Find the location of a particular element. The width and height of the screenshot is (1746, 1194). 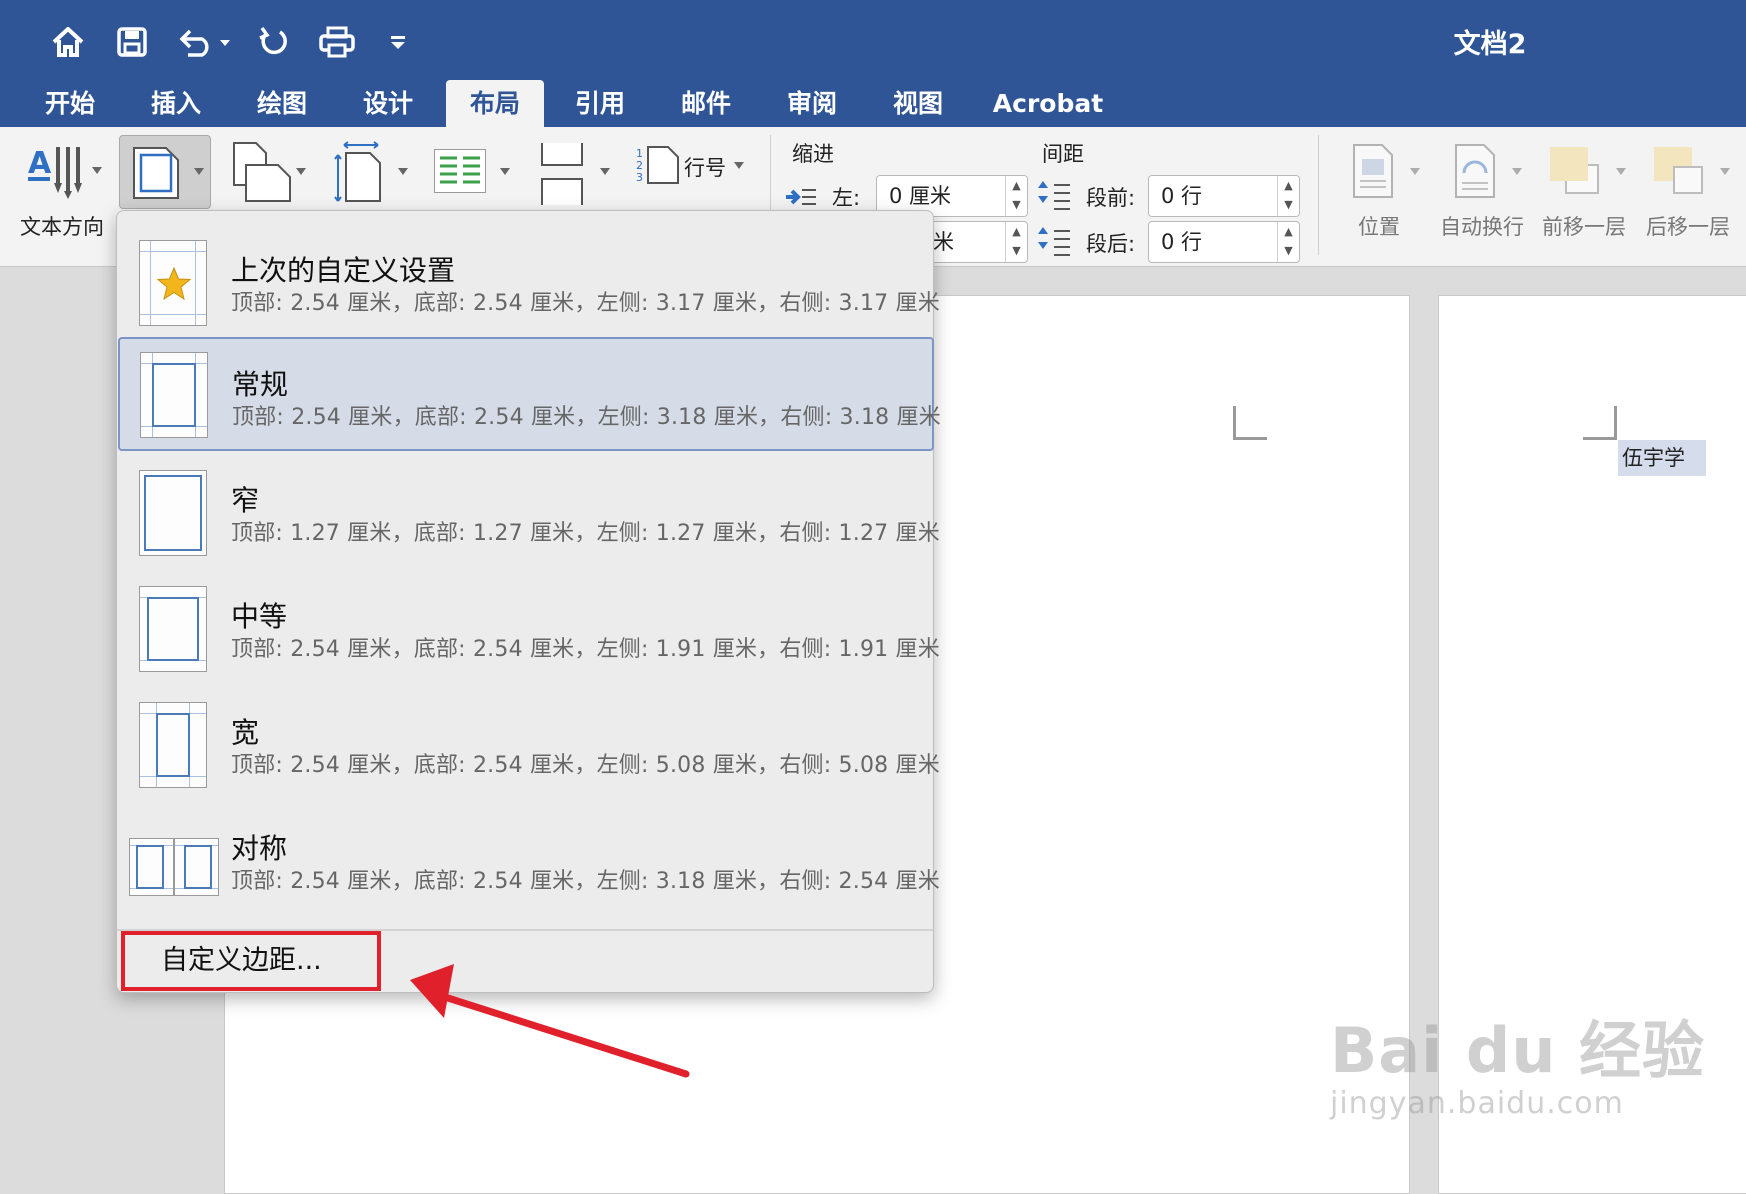

watermark-logo: Bai du 经验 is located at coordinates (1518, 1050).